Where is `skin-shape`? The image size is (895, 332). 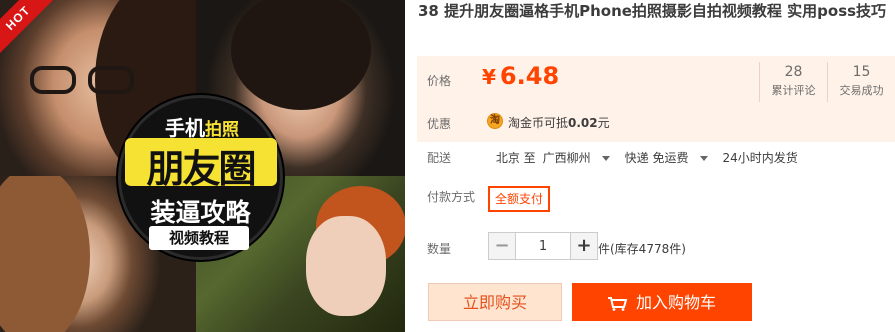 skin-shape is located at coordinates (346, 266).